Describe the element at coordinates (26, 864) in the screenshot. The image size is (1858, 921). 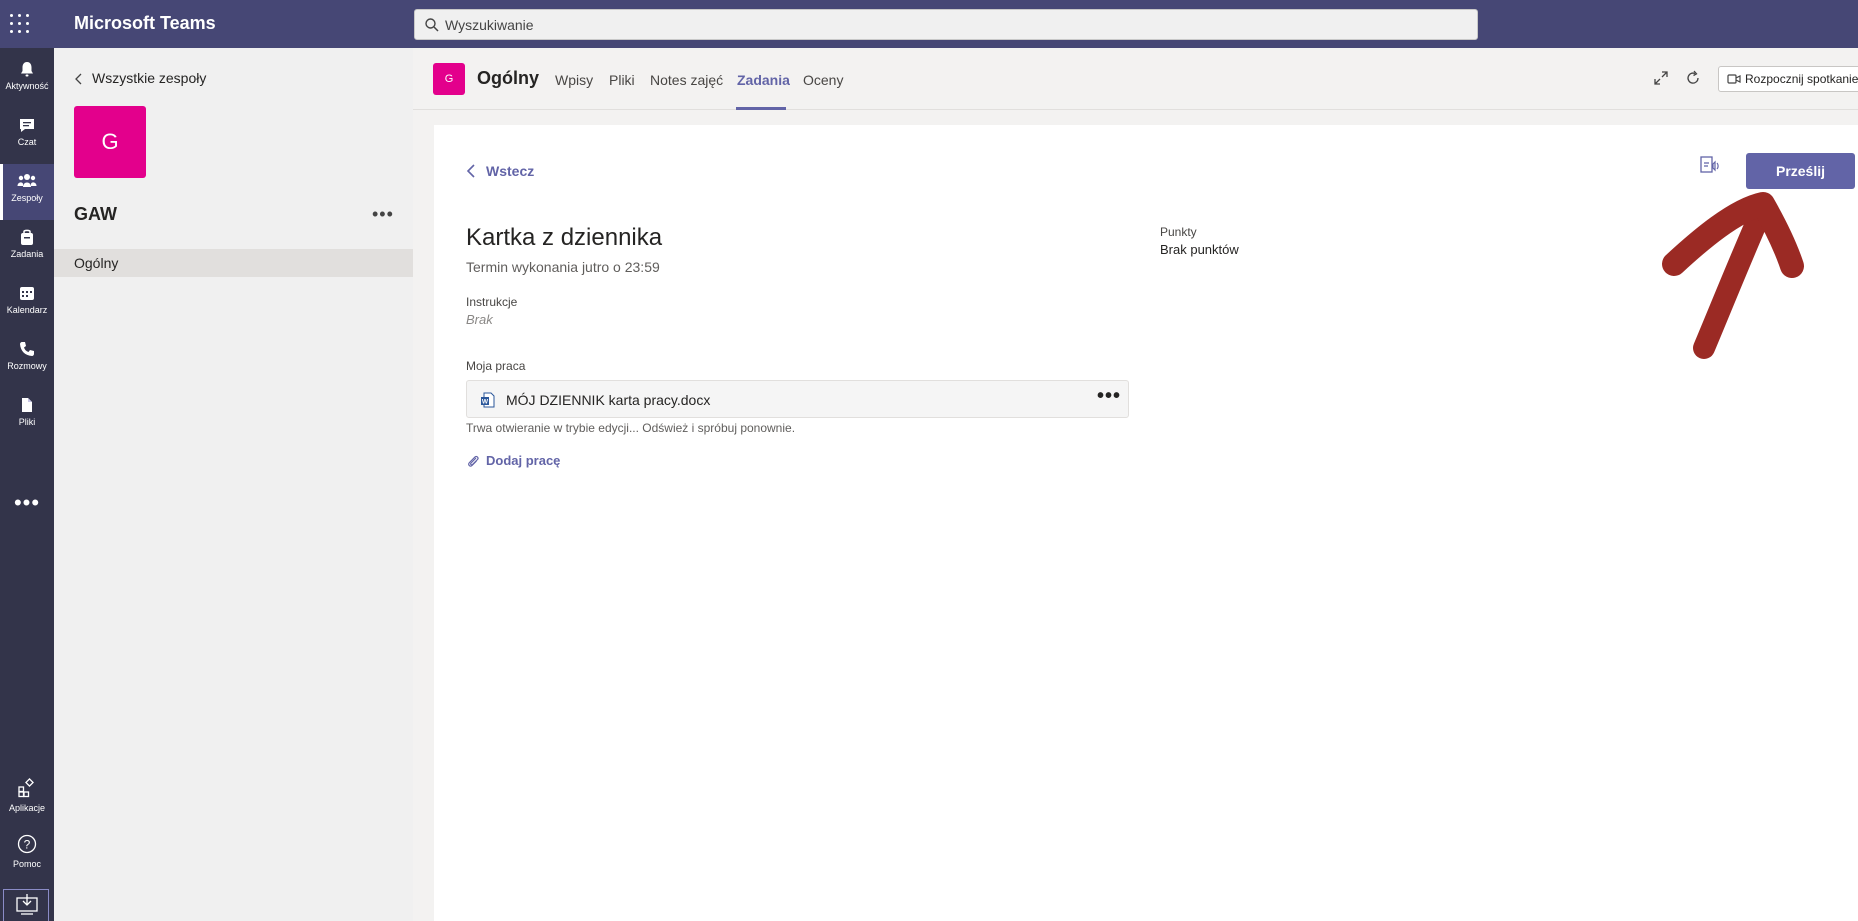
I see `rail-label-help: Pomoc` at that location.